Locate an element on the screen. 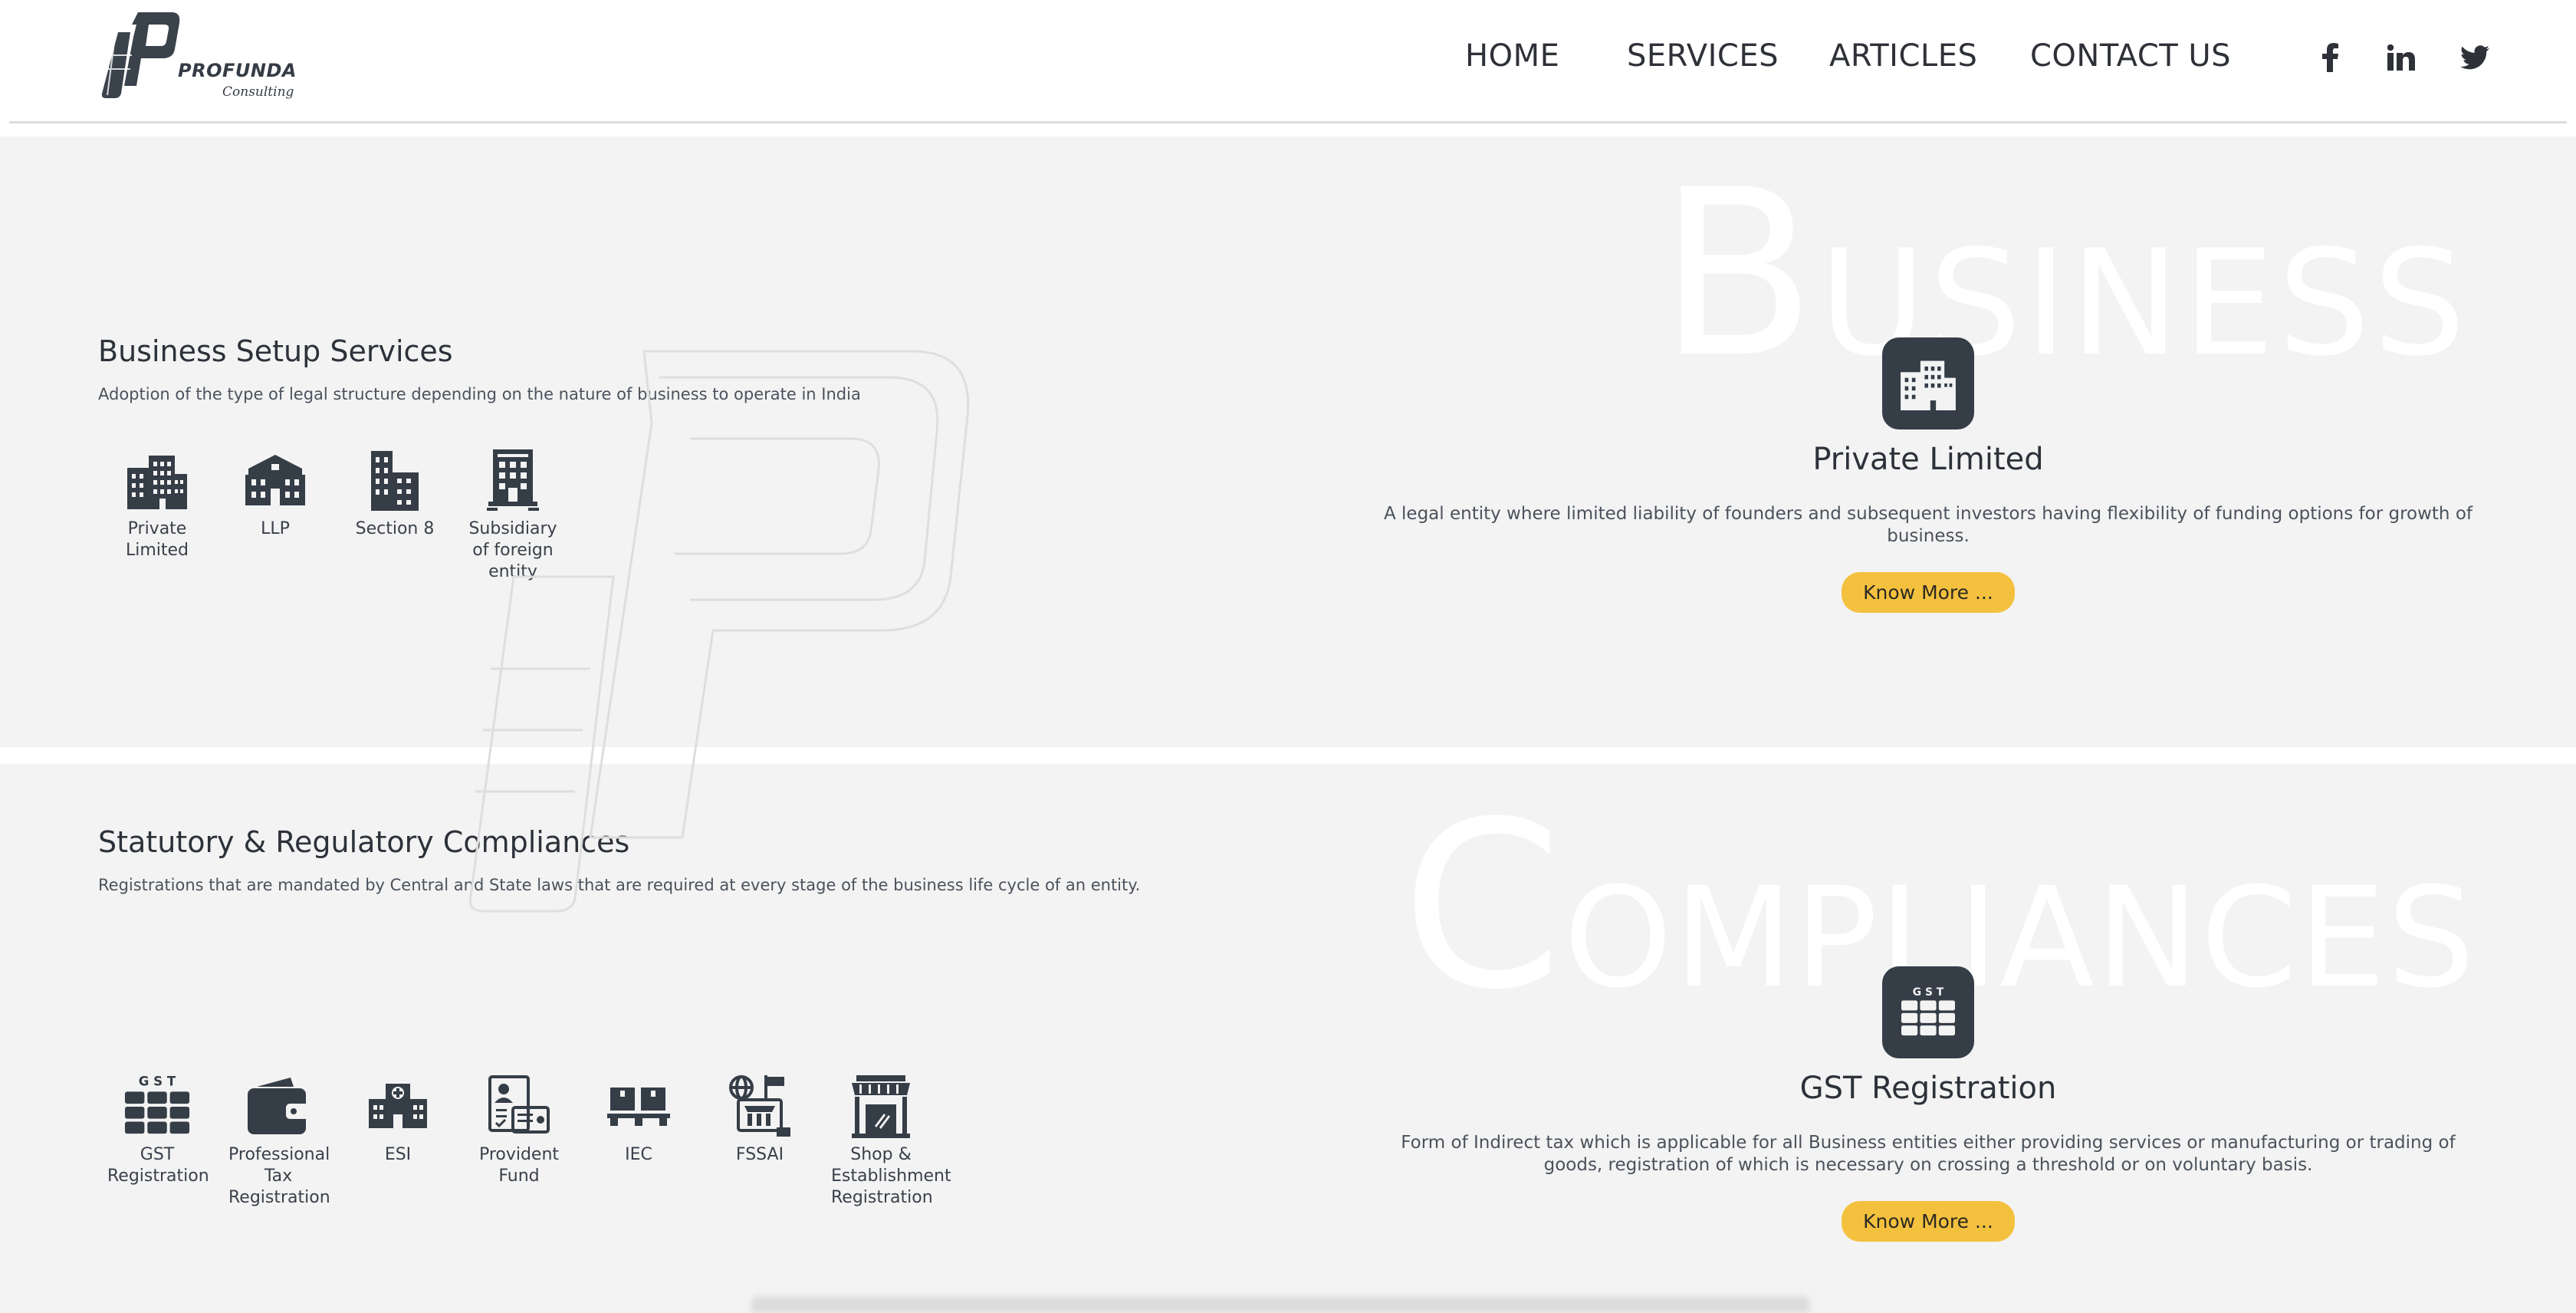  service-label: Private Limited is located at coordinates (157, 539).